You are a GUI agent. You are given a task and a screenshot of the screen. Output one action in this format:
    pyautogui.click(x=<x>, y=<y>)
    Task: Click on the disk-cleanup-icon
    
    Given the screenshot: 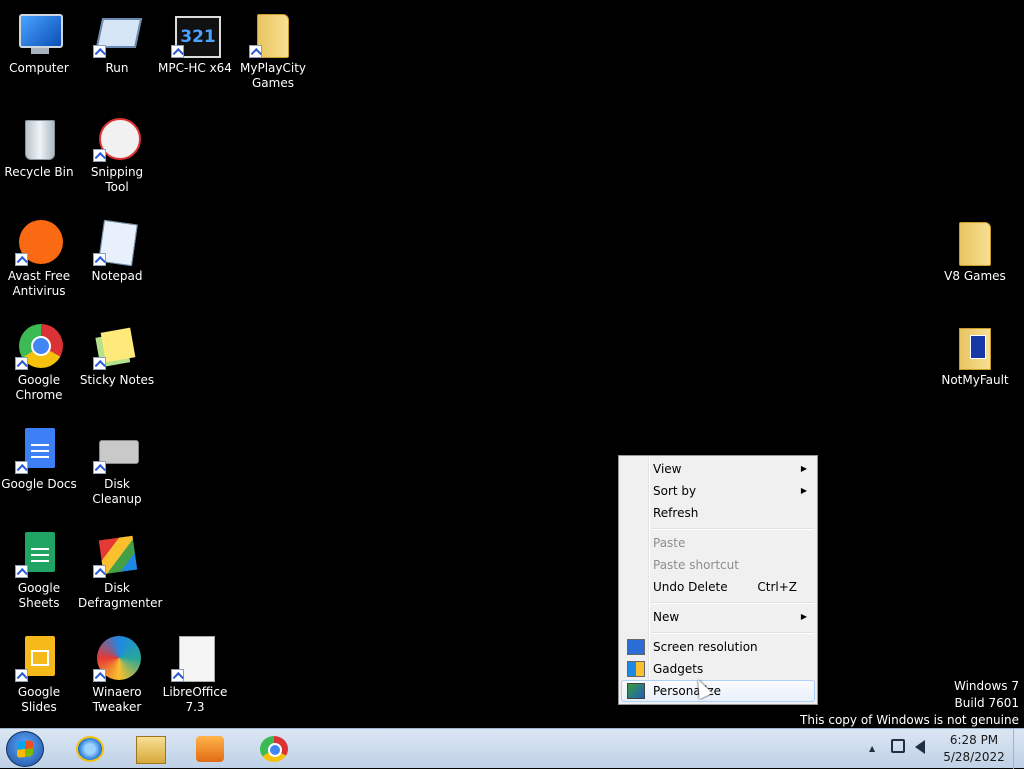 What is the action you would take?
    pyautogui.click(x=117, y=450)
    